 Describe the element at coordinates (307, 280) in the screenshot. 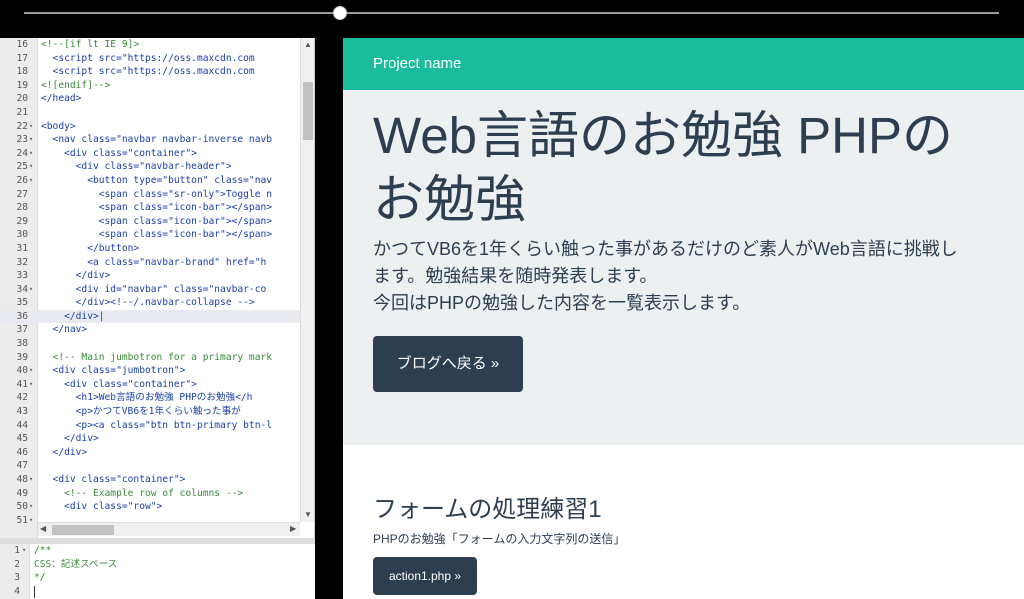

I see `vertical-scrollbar: ▲ ▼` at that location.